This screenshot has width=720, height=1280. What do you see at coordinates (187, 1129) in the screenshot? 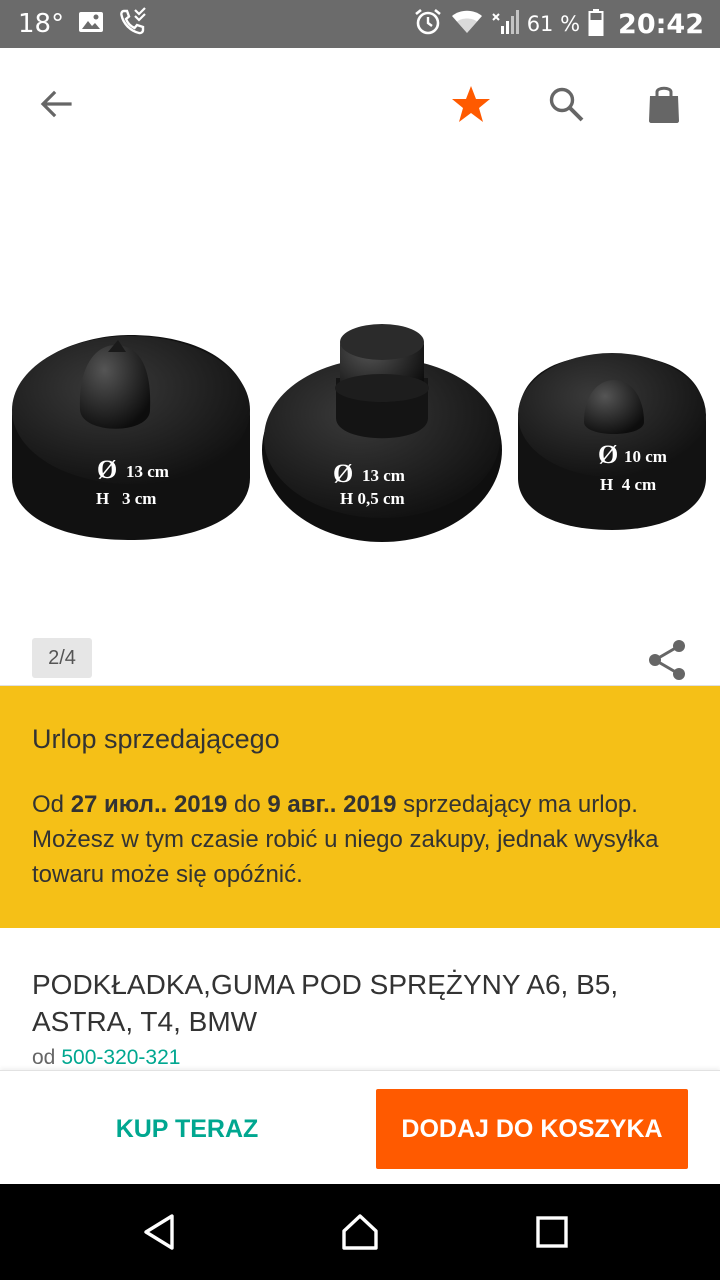
I see `buy-now-button: KUP TERAZ` at bounding box center [187, 1129].